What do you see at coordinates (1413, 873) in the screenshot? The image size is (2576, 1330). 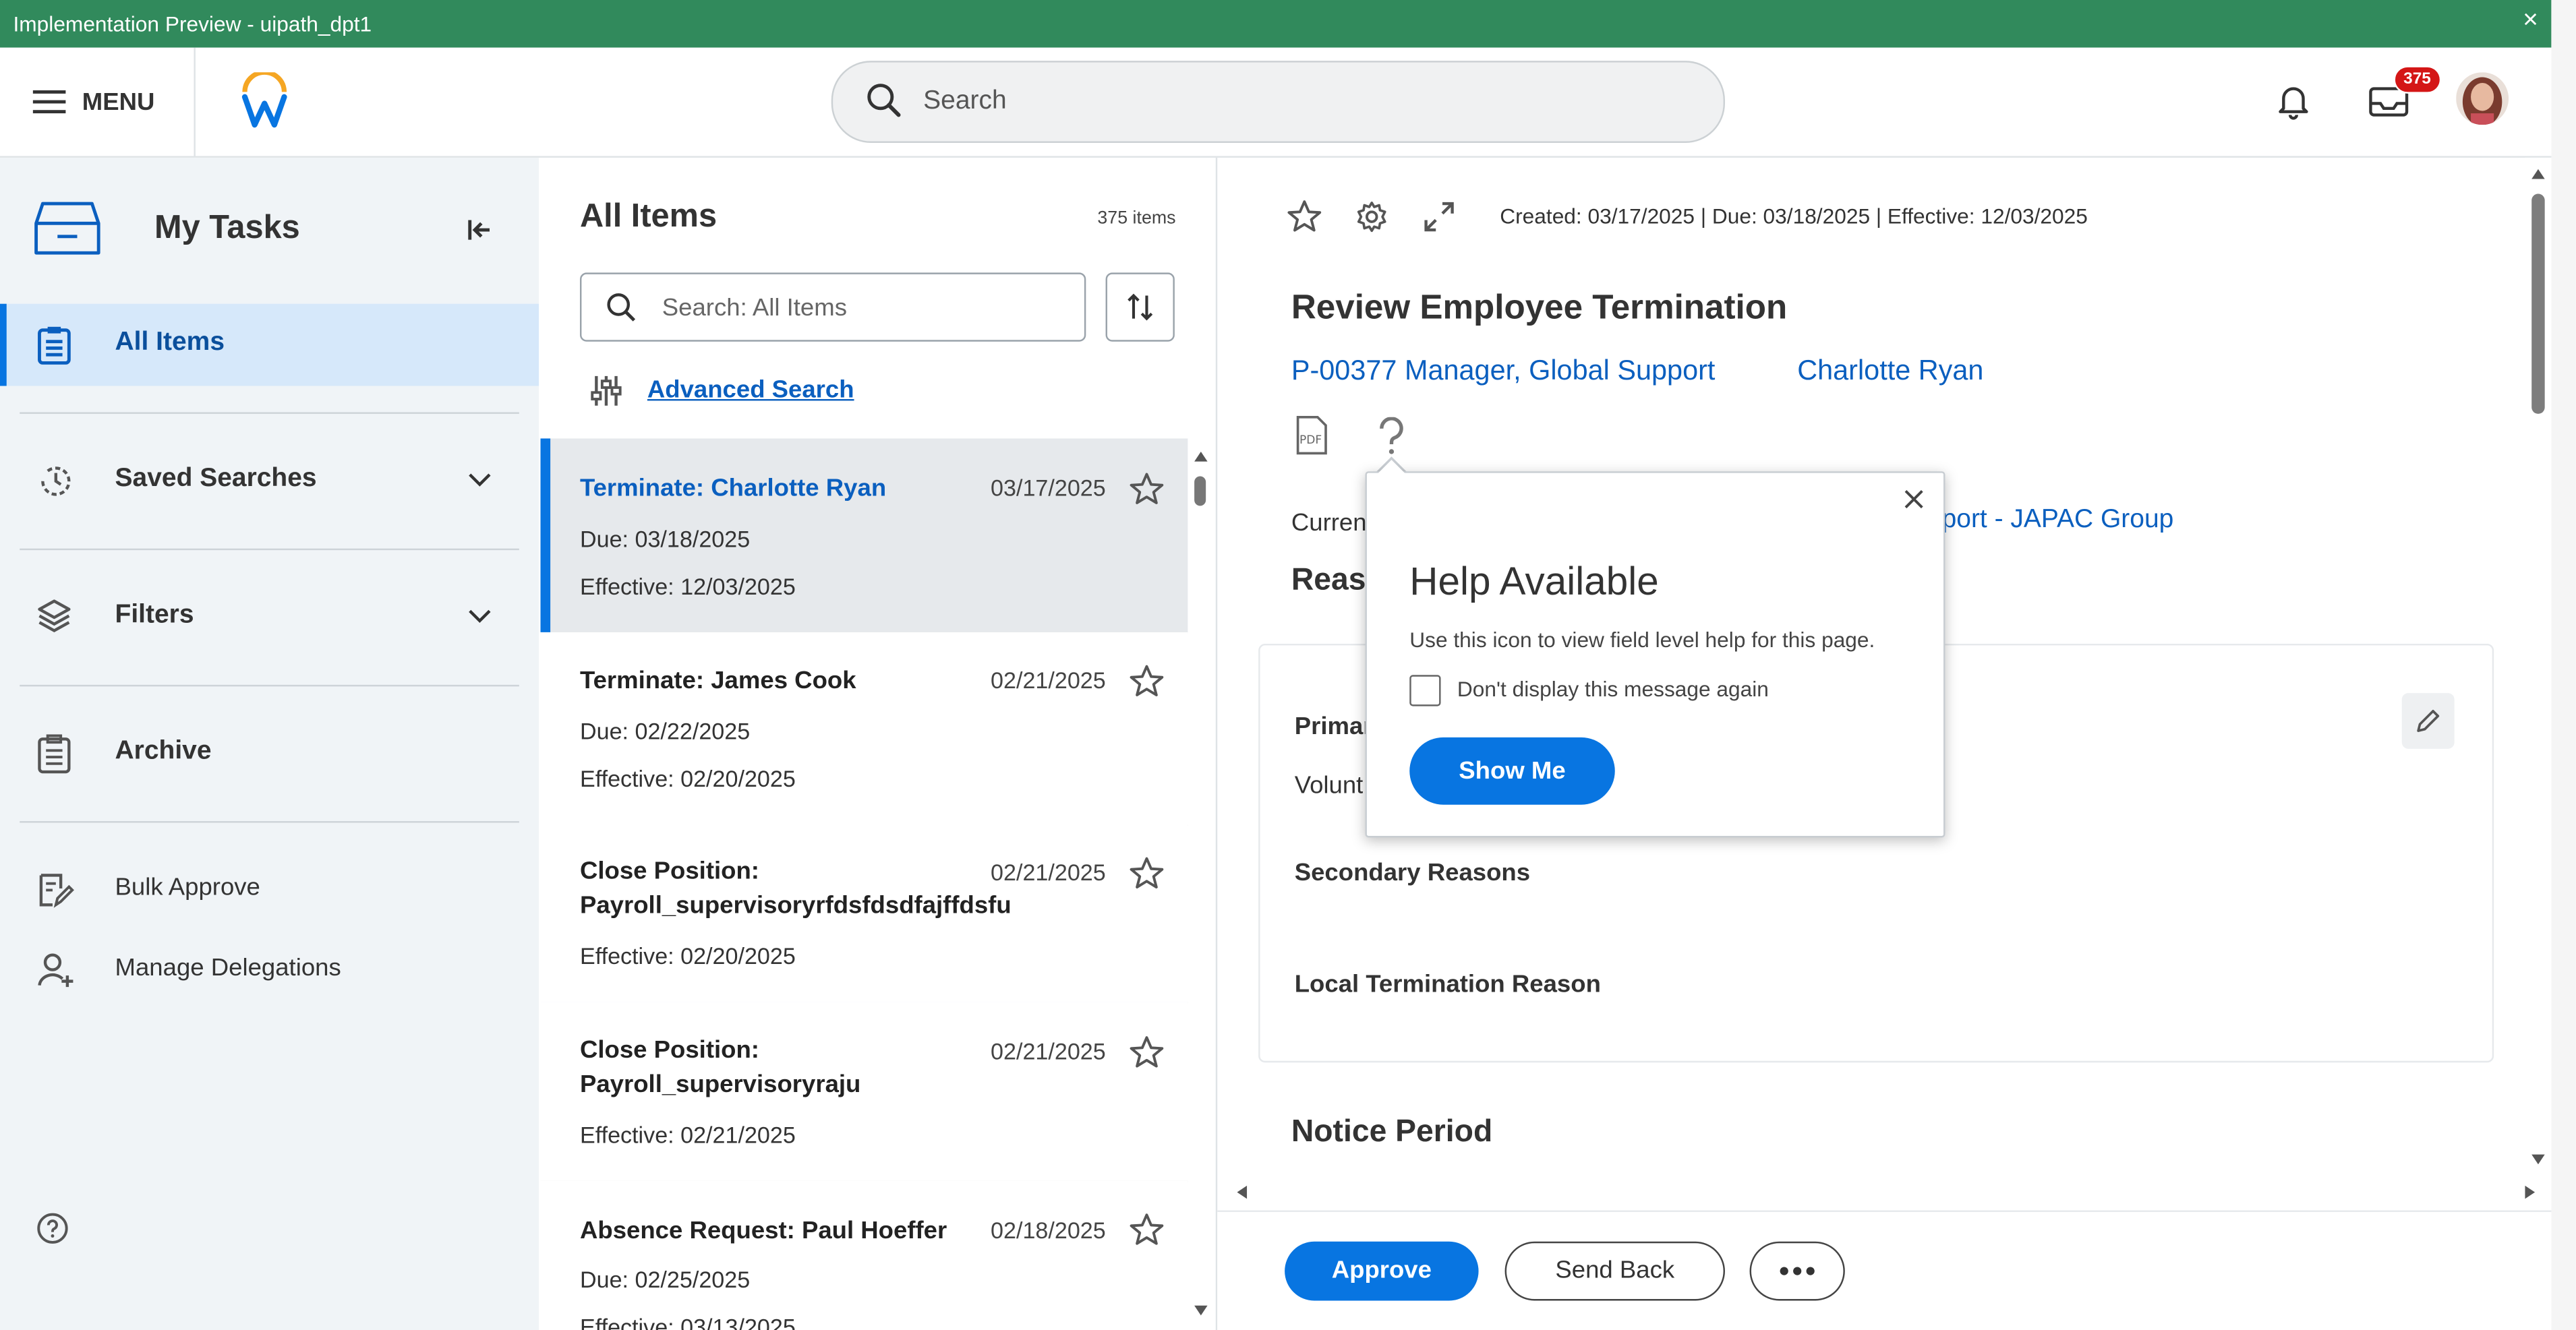 I see `secondary-reasons-label: Secondary Reasons` at bounding box center [1413, 873].